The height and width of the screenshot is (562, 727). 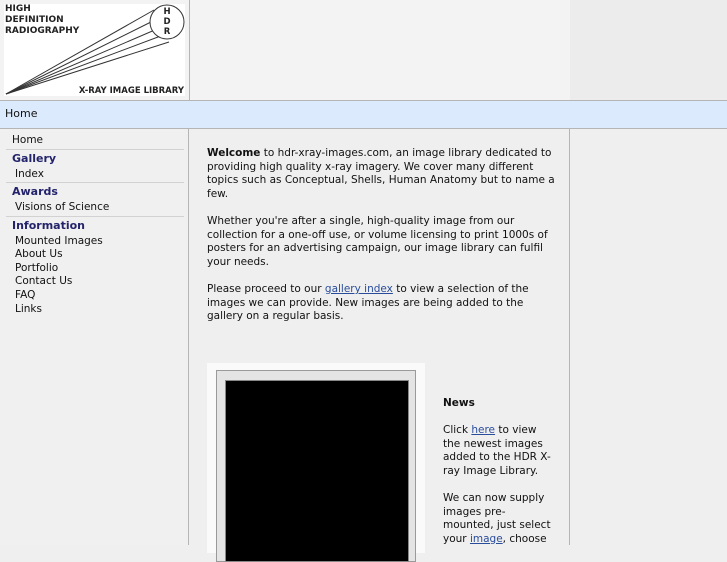 I want to click on news-heading: News, so click(x=459, y=403).